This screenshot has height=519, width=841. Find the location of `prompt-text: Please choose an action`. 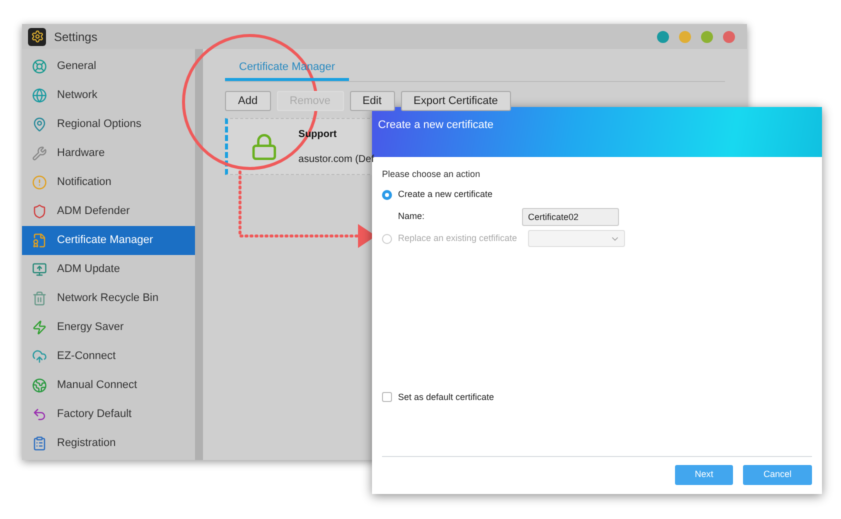

prompt-text: Please choose an action is located at coordinates (432, 174).